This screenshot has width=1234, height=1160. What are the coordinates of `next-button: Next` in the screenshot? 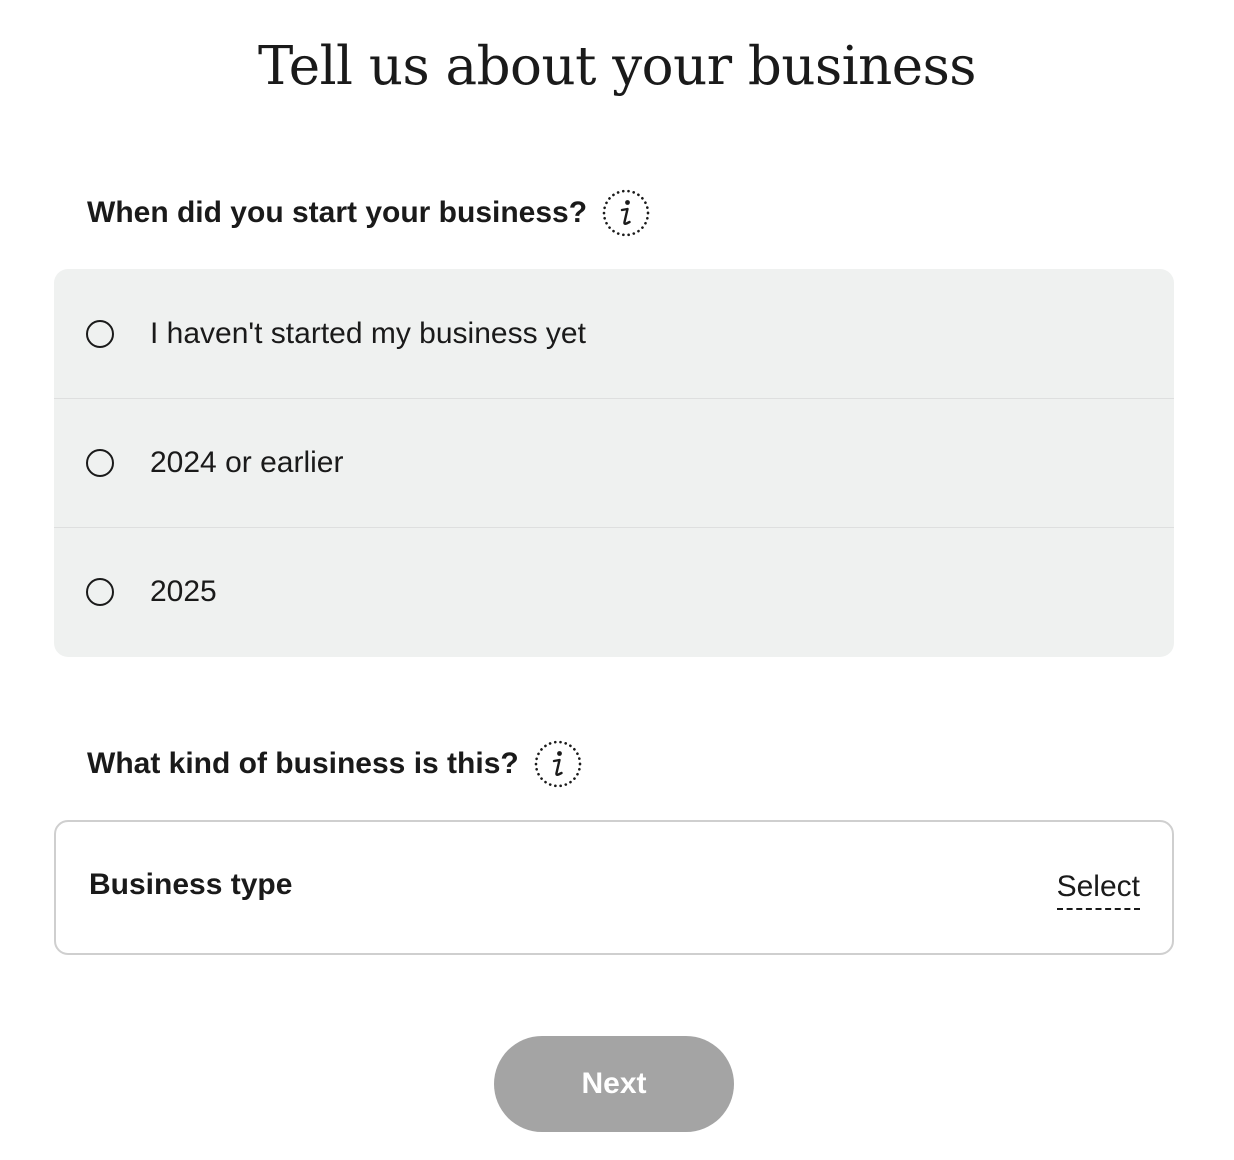 It's located at (614, 1084).